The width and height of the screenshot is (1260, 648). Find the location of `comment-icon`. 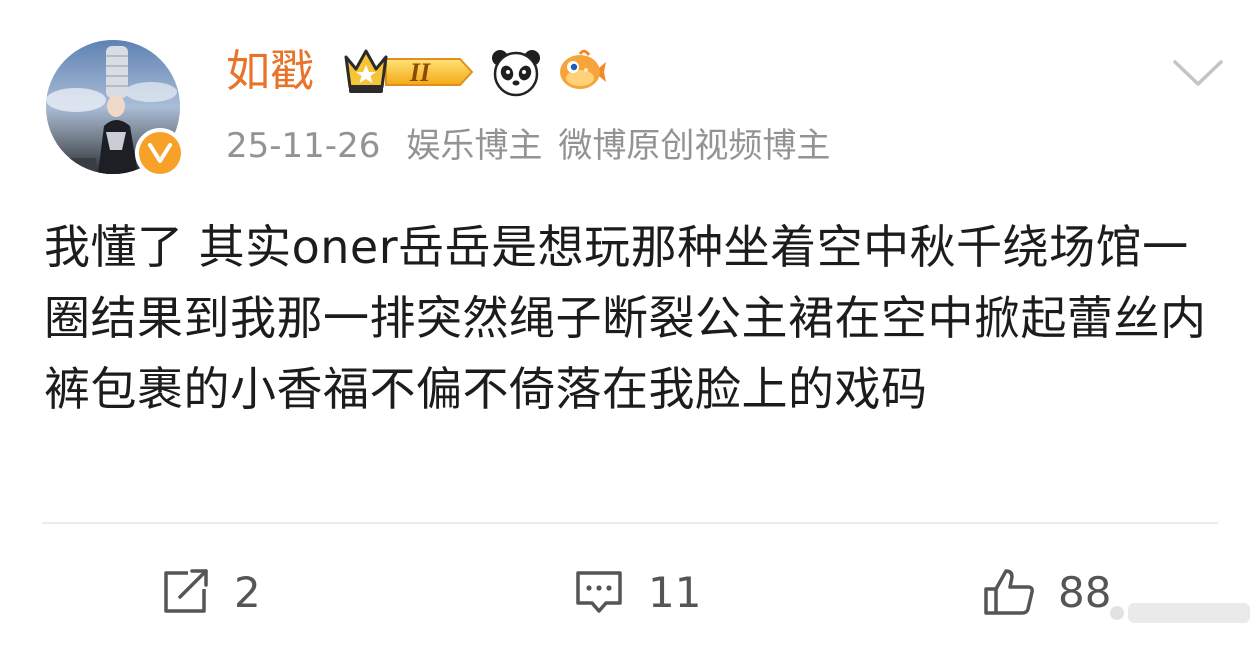

comment-icon is located at coordinates (599, 592).